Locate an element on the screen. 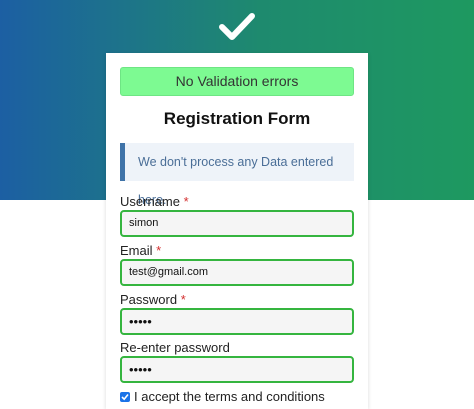 This screenshot has width=474, height=409. password-label-text: Password is located at coordinates (149, 299).